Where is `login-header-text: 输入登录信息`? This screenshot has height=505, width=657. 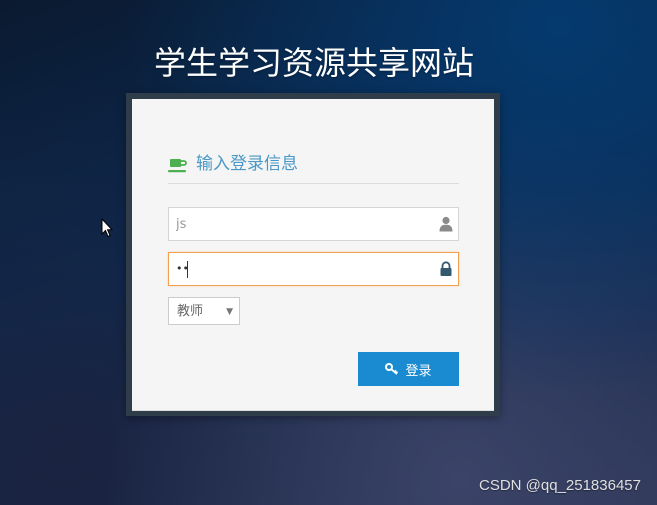
login-header-text: 输入登录信息 is located at coordinates (247, 164).